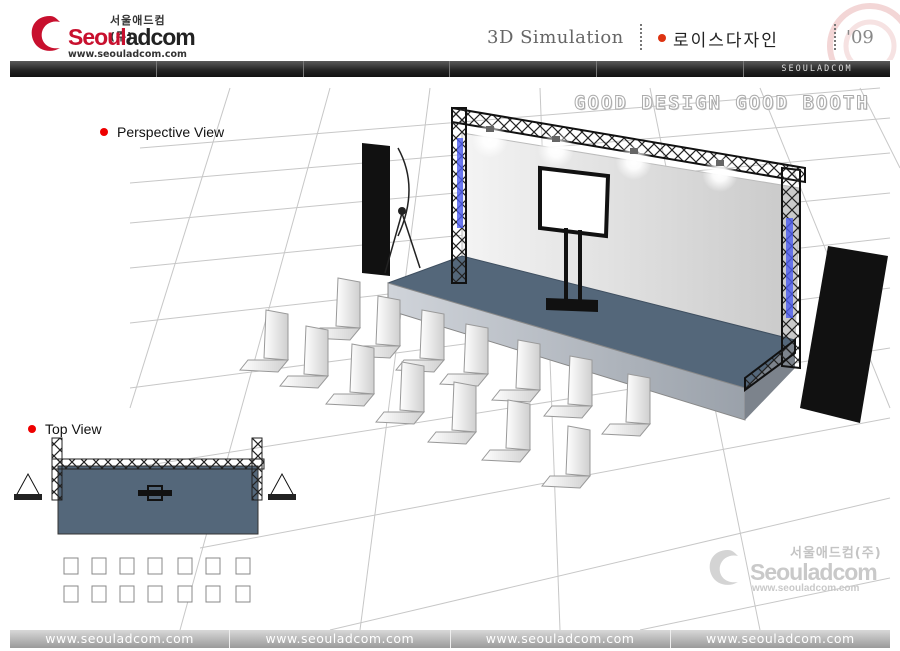 The image size is (900, 651). What do you see at coordinates (48, 33) in the screenshot?
I see `logo-swoosh-icon` at bounding box center [48, 33].